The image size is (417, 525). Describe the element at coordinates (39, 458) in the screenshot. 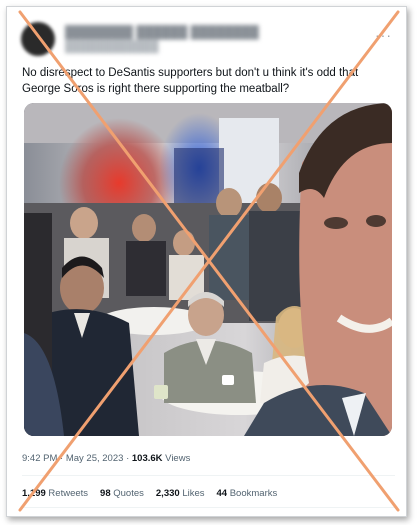

I see `tweet-time: 9:42 PM` at that location.